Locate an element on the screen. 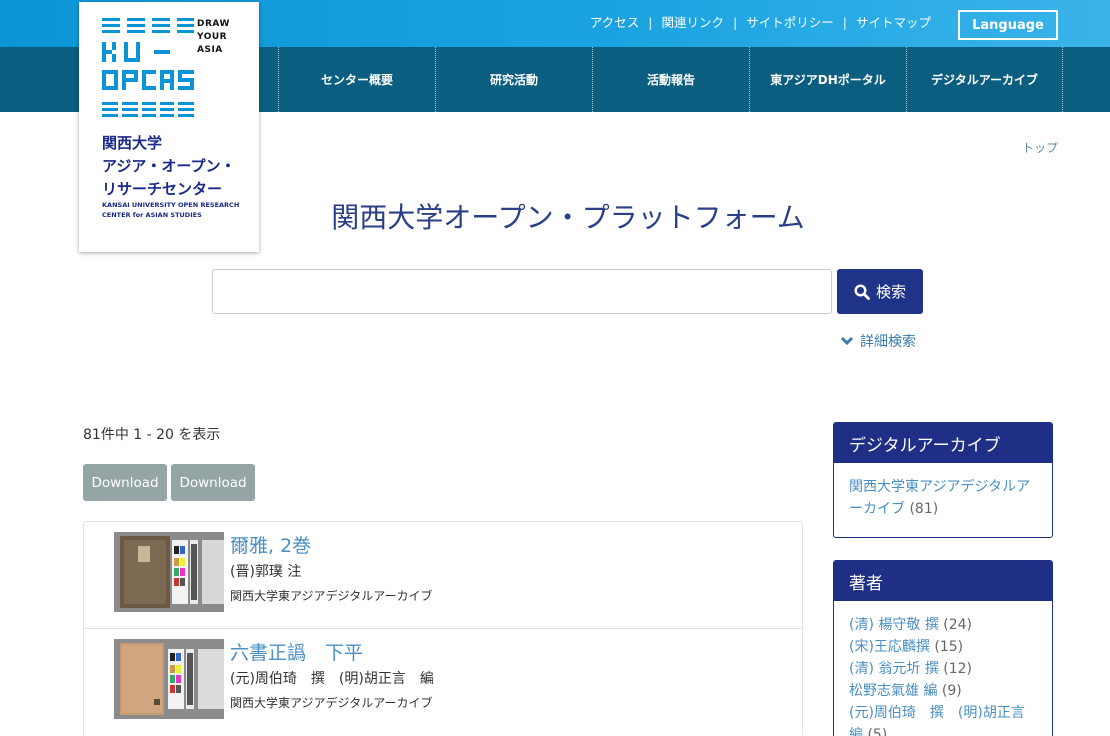  breadcrumb-top-link: トップ is located at coordinates (1040, 147).